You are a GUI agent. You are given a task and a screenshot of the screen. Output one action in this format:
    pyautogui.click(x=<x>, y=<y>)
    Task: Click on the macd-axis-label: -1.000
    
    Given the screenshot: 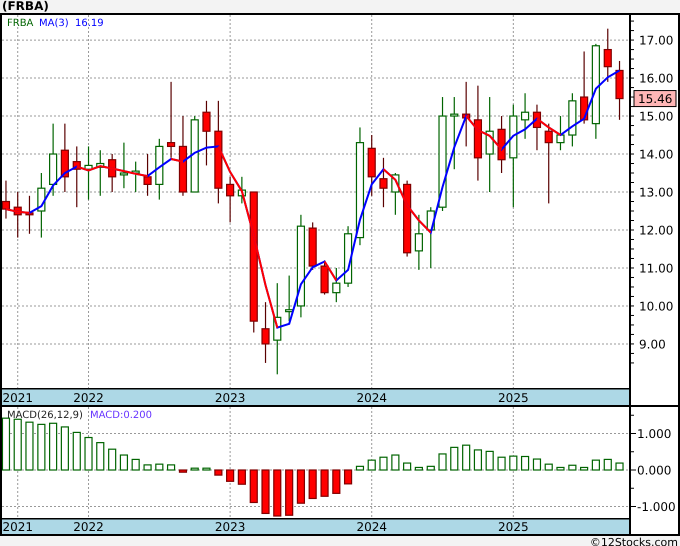 What is the action you would take?
    pyautogui.click(x=656, y=507)
    